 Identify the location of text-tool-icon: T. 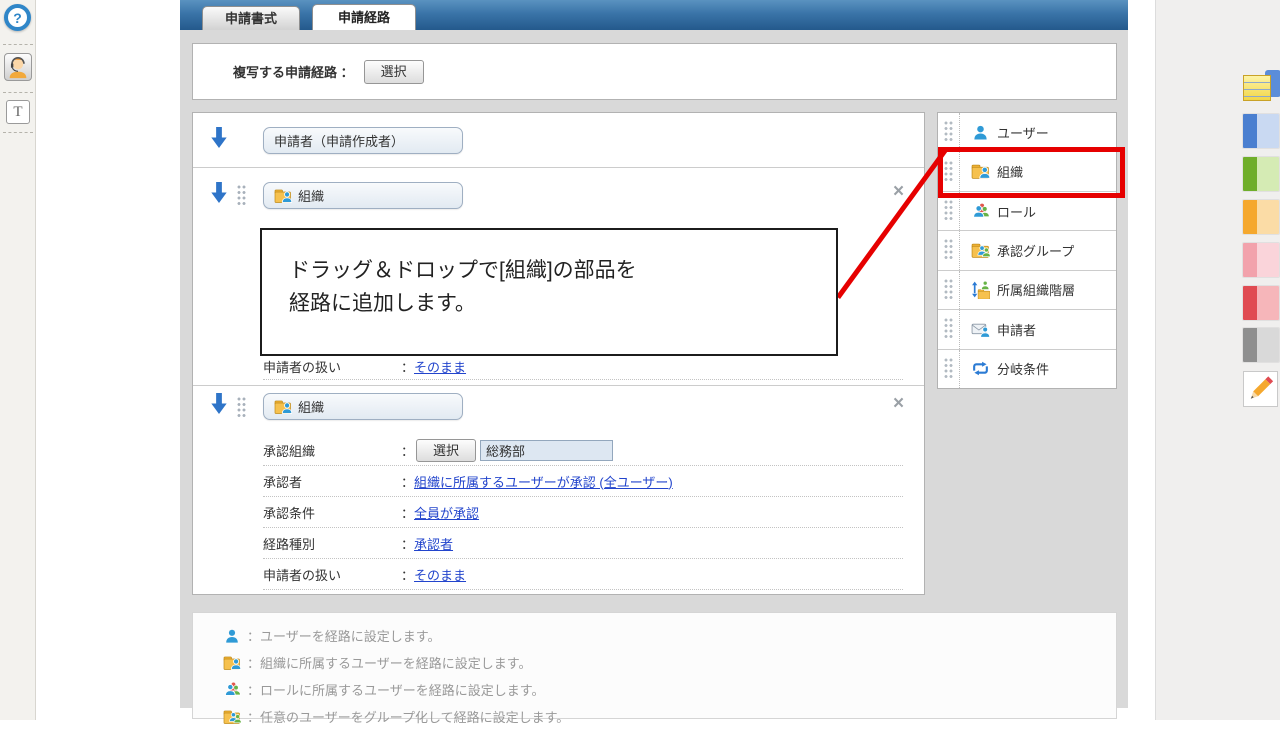
(18, 112).